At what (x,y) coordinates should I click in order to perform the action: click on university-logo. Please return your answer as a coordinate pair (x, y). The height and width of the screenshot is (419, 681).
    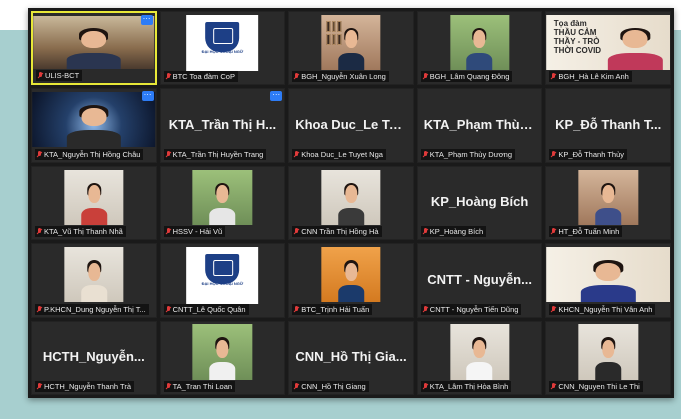
    Looking at the image, I should click on (222, 268).